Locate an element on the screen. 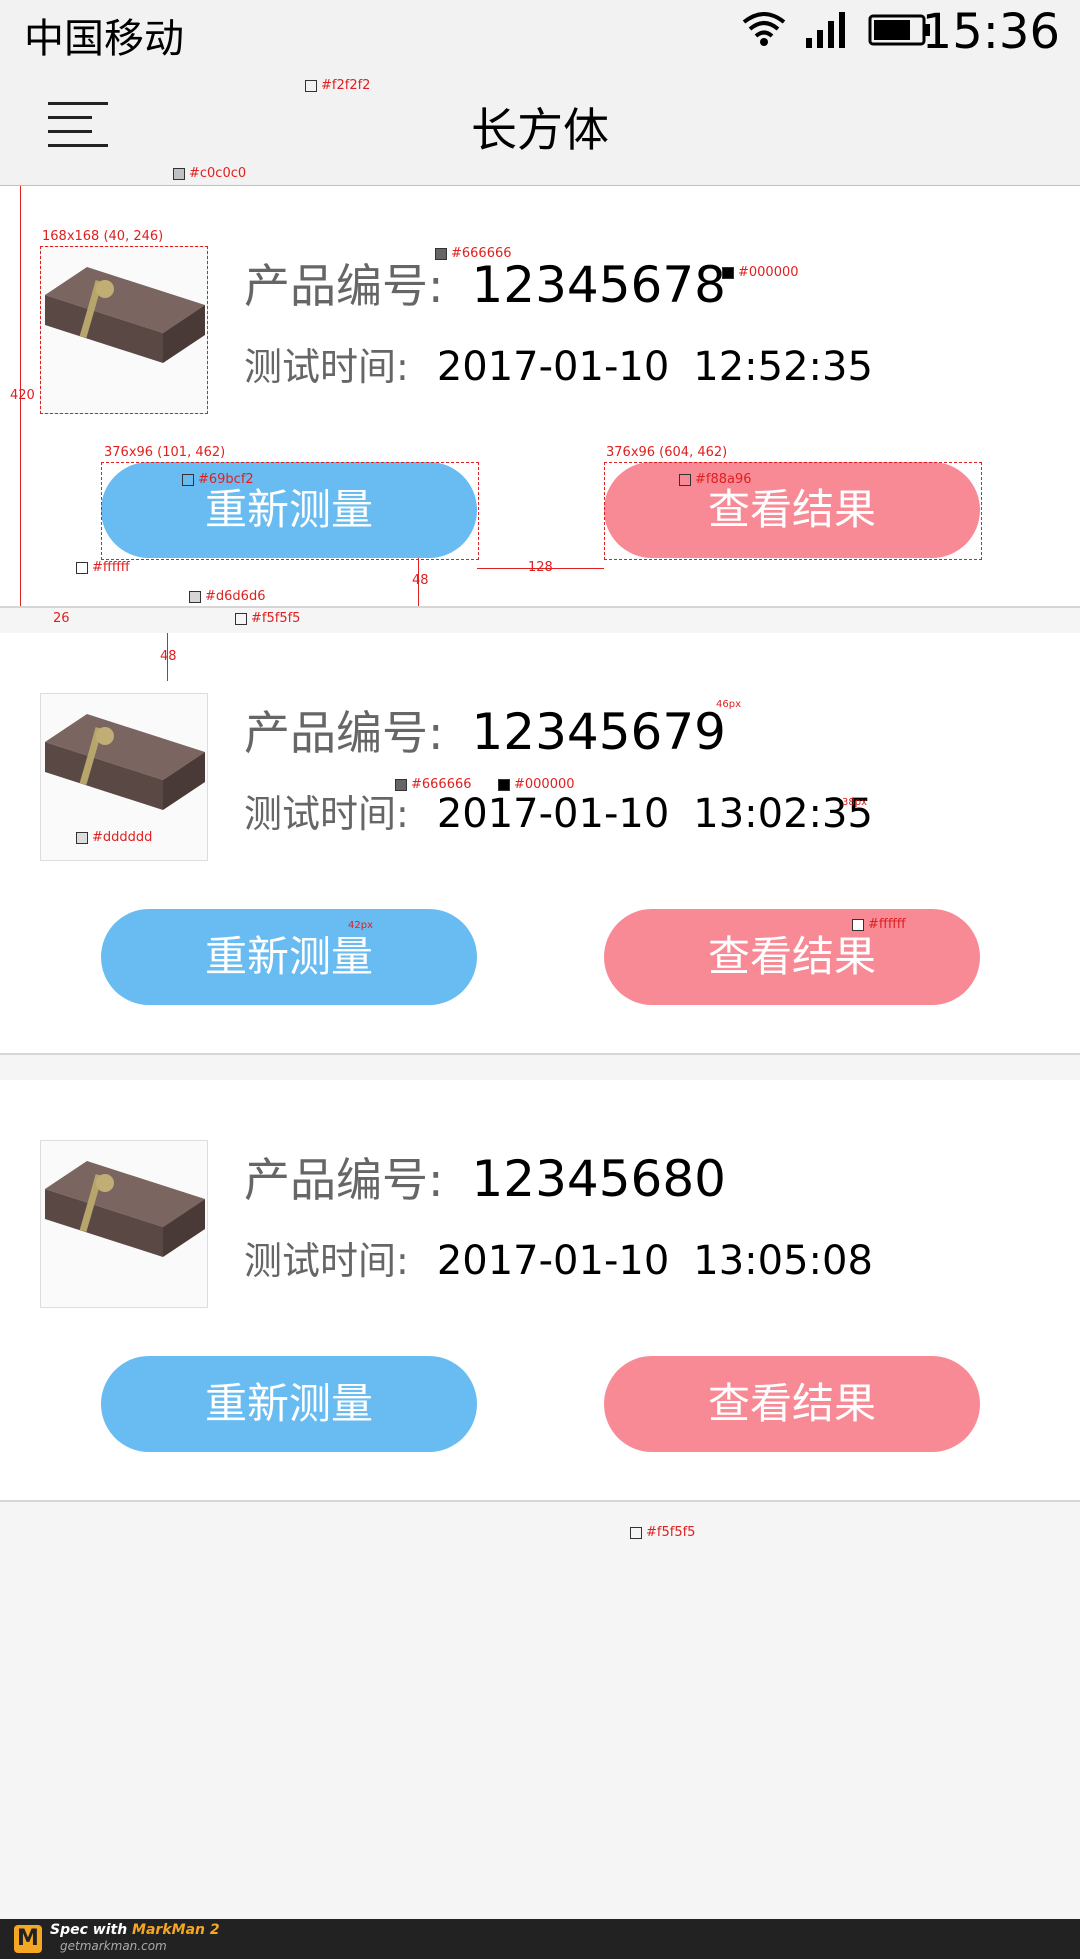 The width and height of the screenshot is (1080, 1959). annotation-label: 168x168 (40, 246) is located at coordinates (103, 236).